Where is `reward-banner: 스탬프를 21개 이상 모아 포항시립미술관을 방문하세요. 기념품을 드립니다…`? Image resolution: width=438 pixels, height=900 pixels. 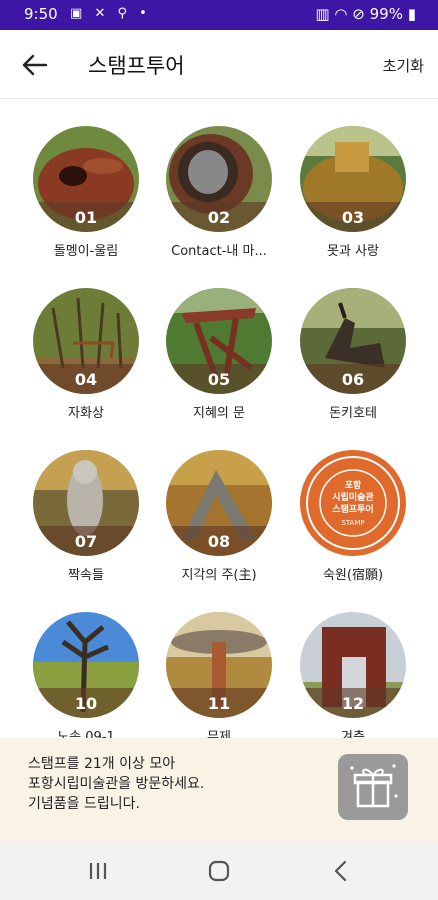 reward-banner: 스탬프를 21개 이상 모아 포항시립미술관을 방문하세요. 기념품을 드립니다… is located at coordinates (219, 789).